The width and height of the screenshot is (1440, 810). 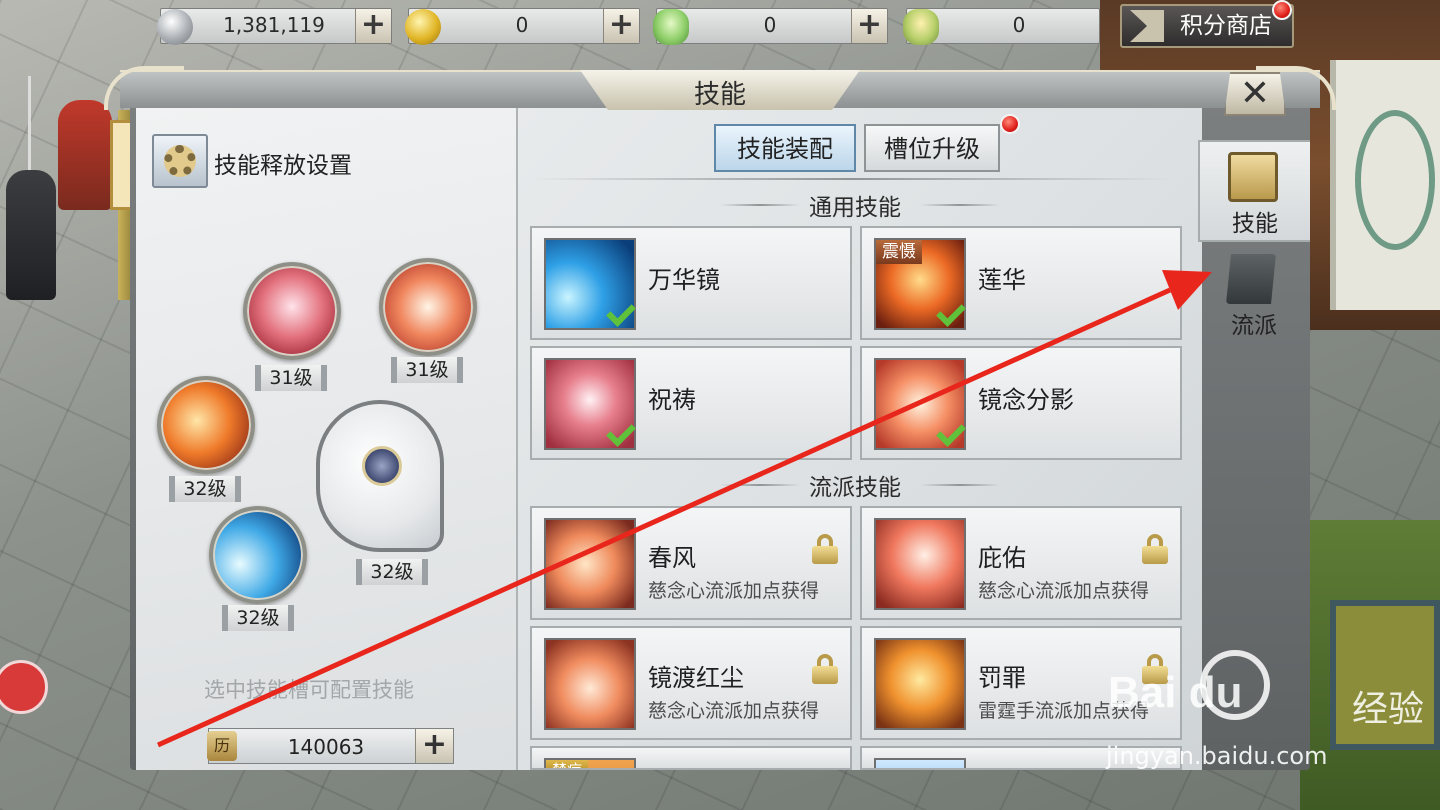 I want to click on skill-settings-button, so click(x=180, y=161).